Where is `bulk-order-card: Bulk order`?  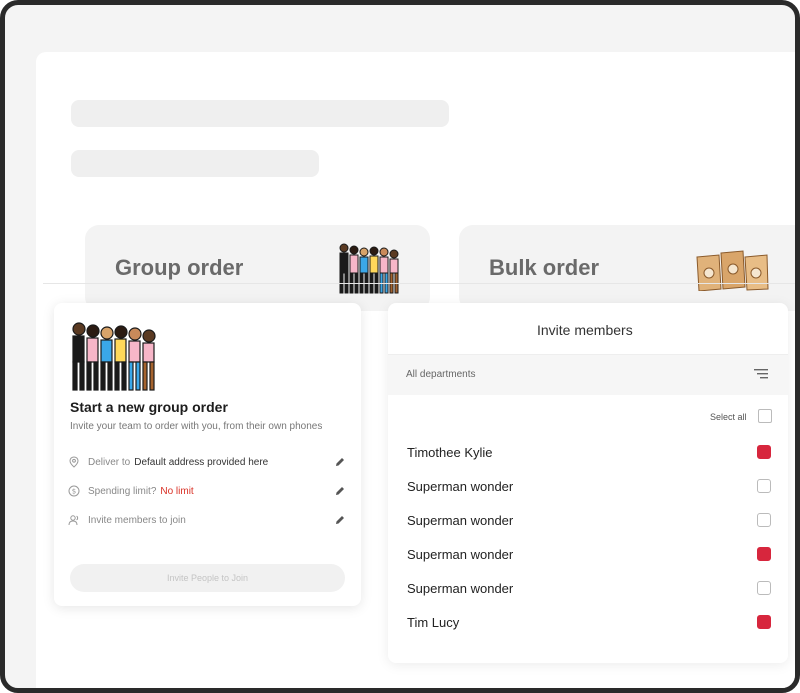
bulk-order-card: Bulk order is located at coordinates (627, 268).